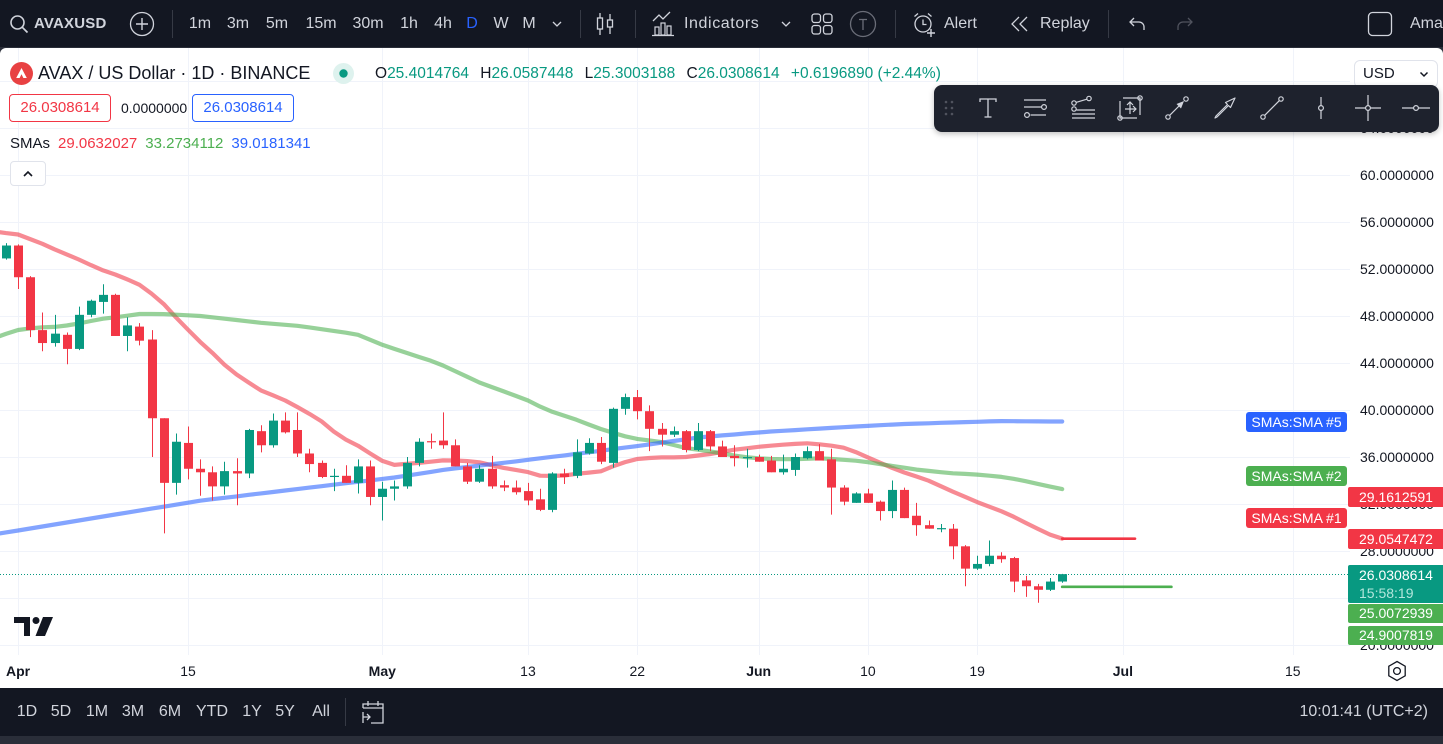  Describe the element at coordinates (924, 24) in the screenshot. I see `alarm-clock-icon` at that location.